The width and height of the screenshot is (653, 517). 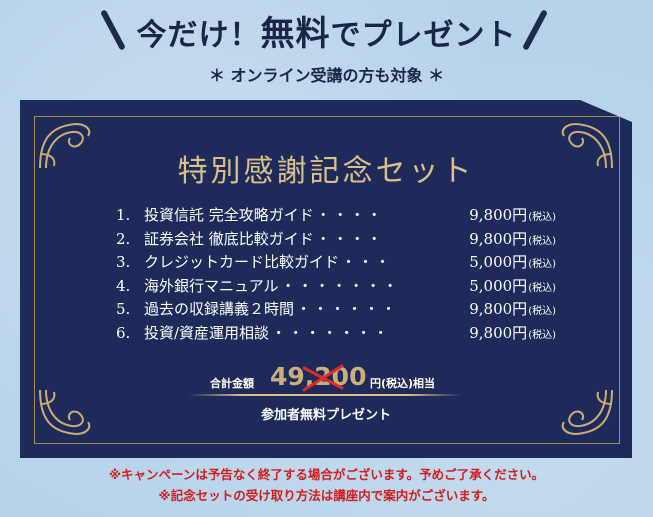 What do you see at coordinates (423, 35) in the screenshot?
I see `headline-part3: でプレゼント` at bounding box center [423, 35].